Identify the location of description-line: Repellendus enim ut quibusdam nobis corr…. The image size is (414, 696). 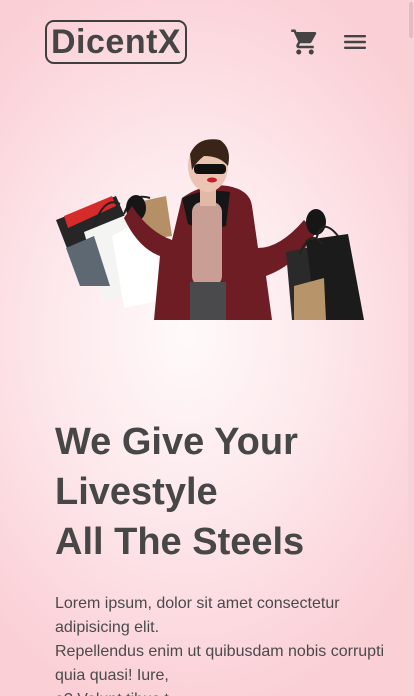
(220, 651).